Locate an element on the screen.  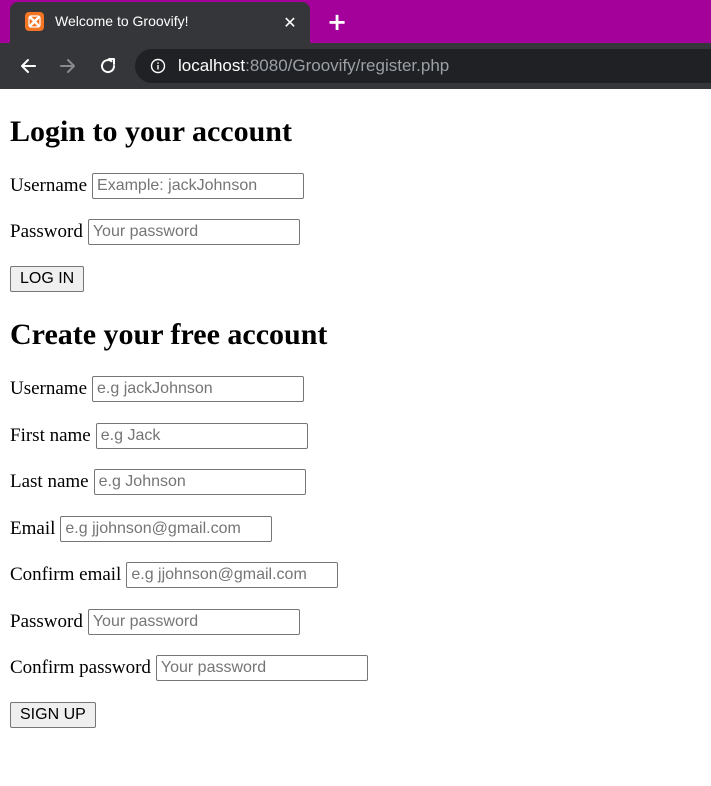
login-username-label: Username is located at coordinates (49, 185).